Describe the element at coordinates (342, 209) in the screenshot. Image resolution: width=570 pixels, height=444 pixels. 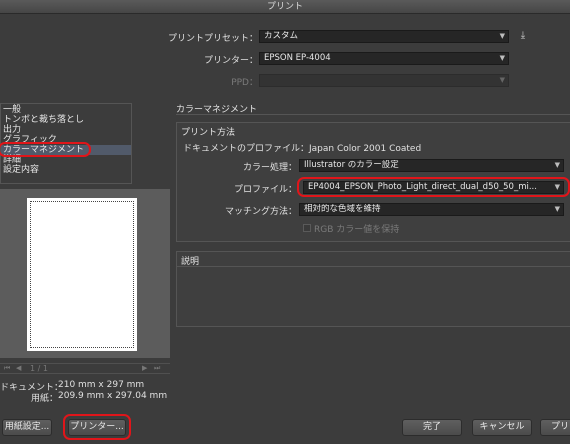
I see `rendering-intent-value: 相対的な色域を維持` at that location.